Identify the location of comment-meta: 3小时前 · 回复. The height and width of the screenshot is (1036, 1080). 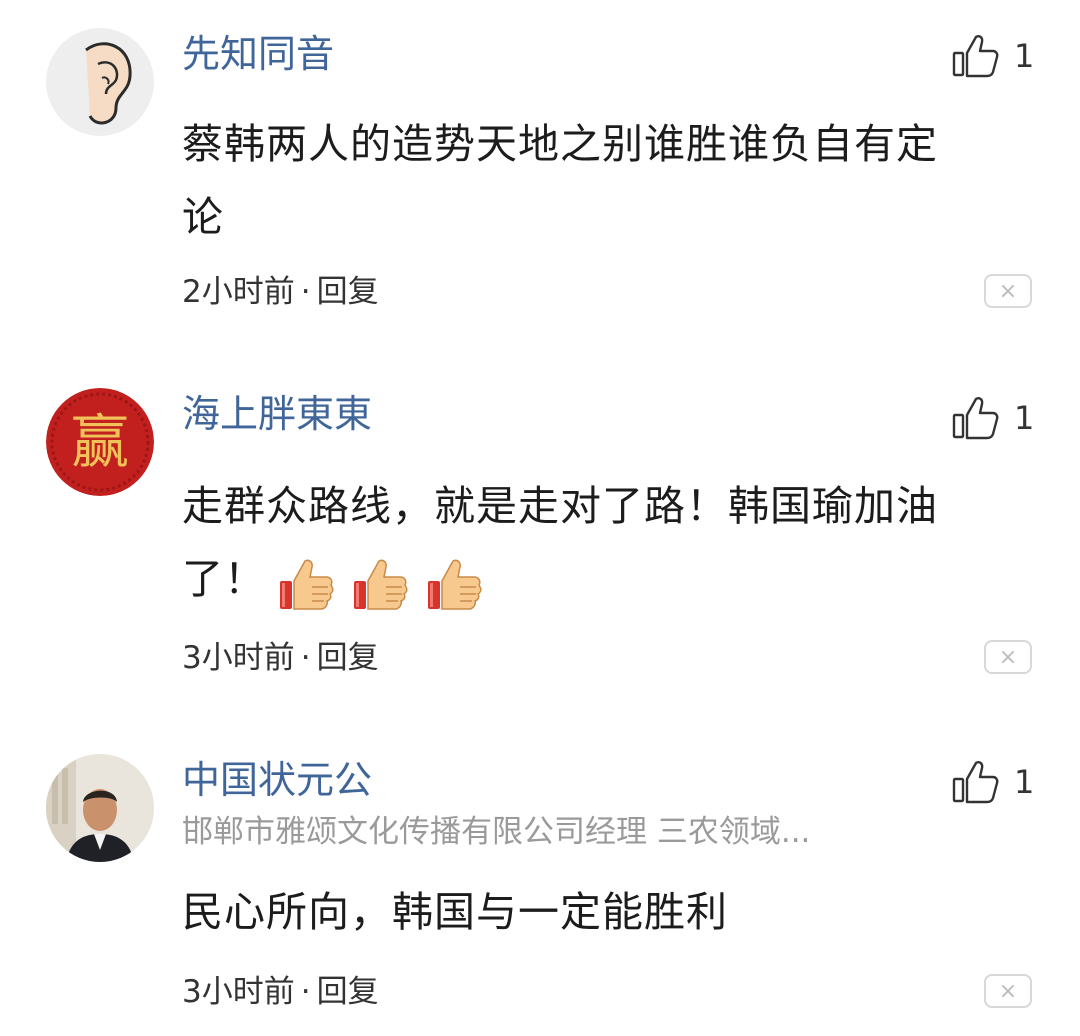
(280, 992).